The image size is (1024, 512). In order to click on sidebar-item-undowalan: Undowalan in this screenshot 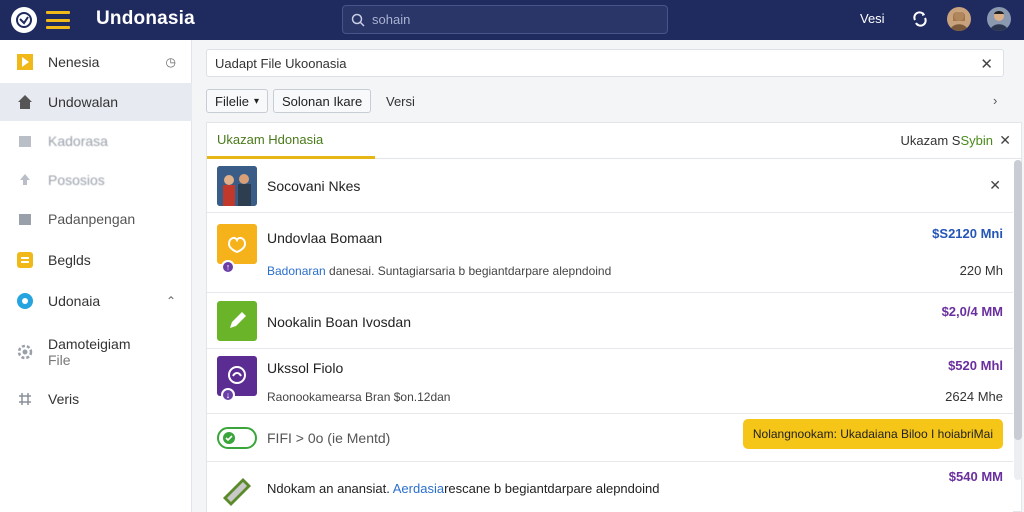, I will do `click(96, 102)`.